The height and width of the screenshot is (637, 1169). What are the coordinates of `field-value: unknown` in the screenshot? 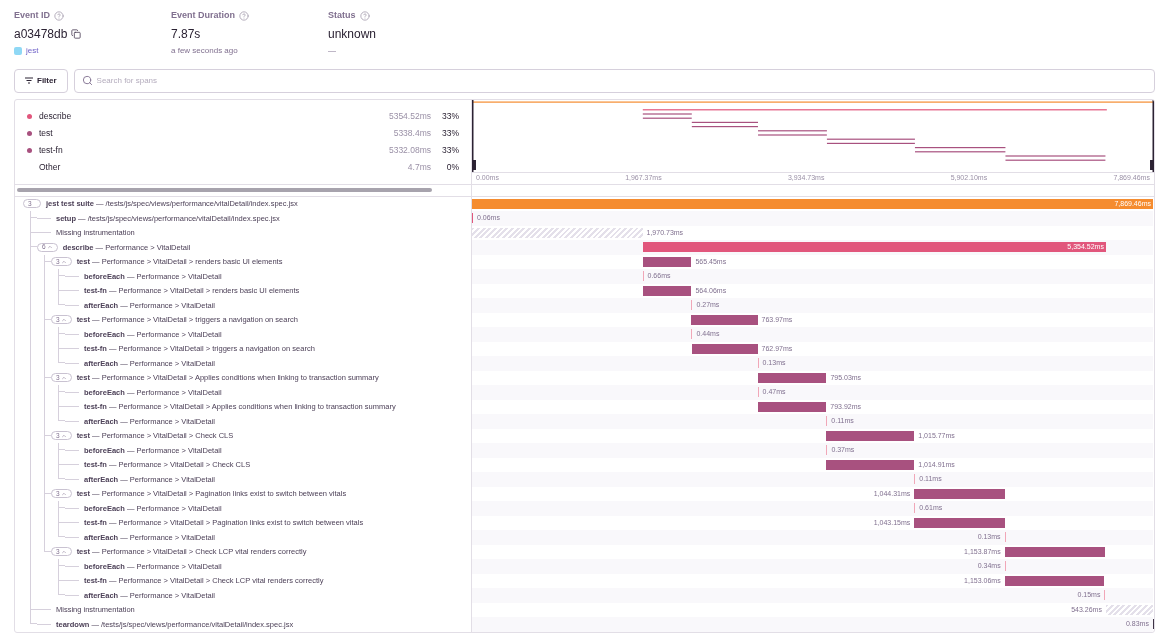 It's located at (352, 34).